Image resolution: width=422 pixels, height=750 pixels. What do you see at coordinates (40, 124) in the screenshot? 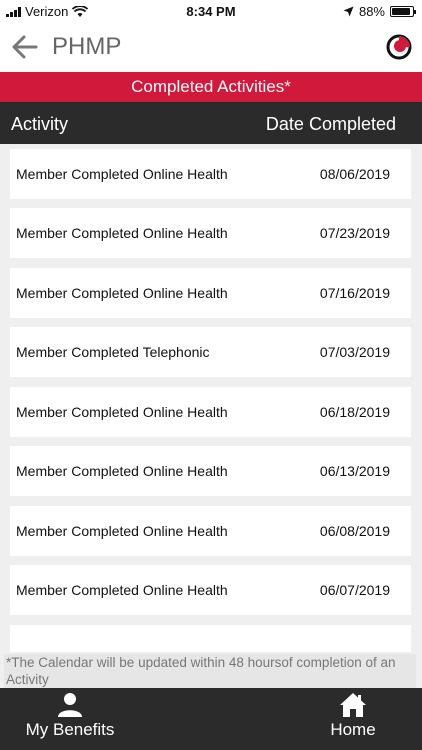
I see `column-header-activity: Activity` at bounding box center [40, 124].